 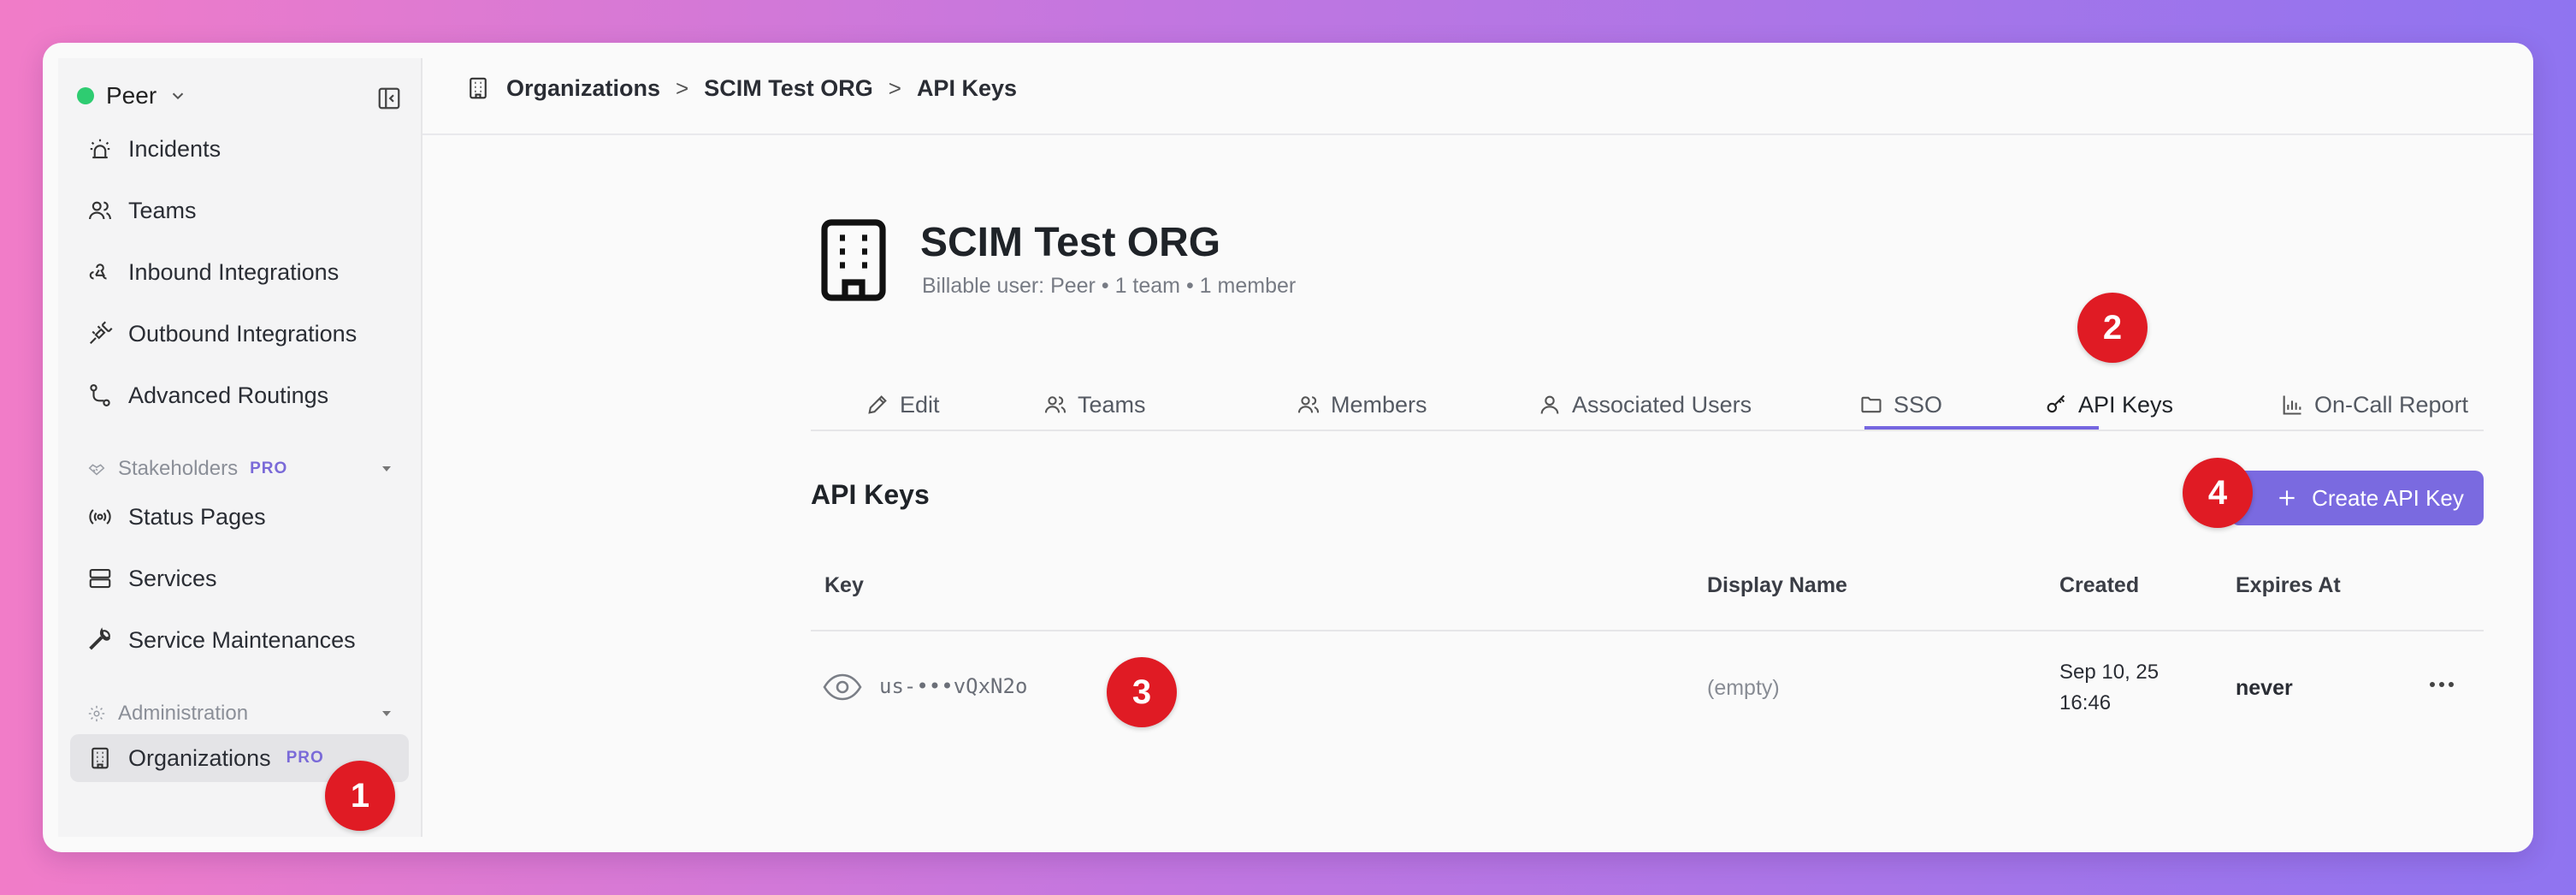 What do you see at coordinates (100, 395) in the screenshot?
I see `route-icon` at bounding box center [100, 395].